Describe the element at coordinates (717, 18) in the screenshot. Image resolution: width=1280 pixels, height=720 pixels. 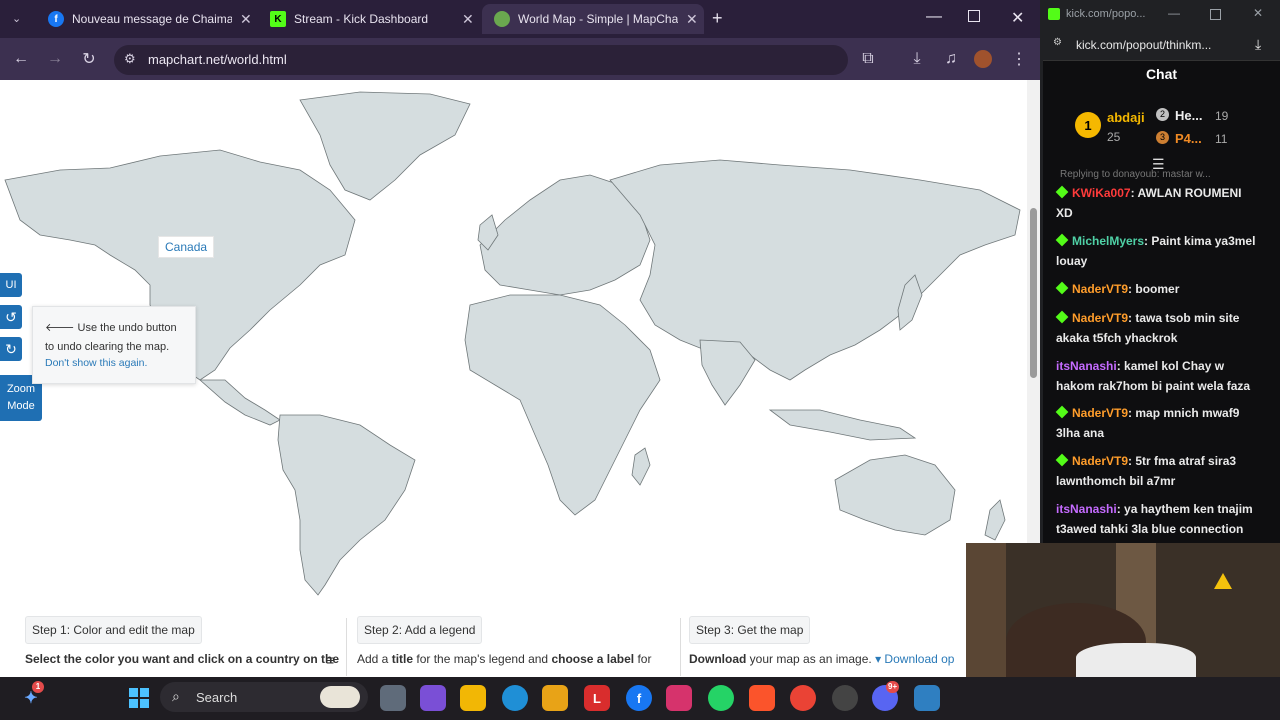
I see `new-tab-button: +` at that location.